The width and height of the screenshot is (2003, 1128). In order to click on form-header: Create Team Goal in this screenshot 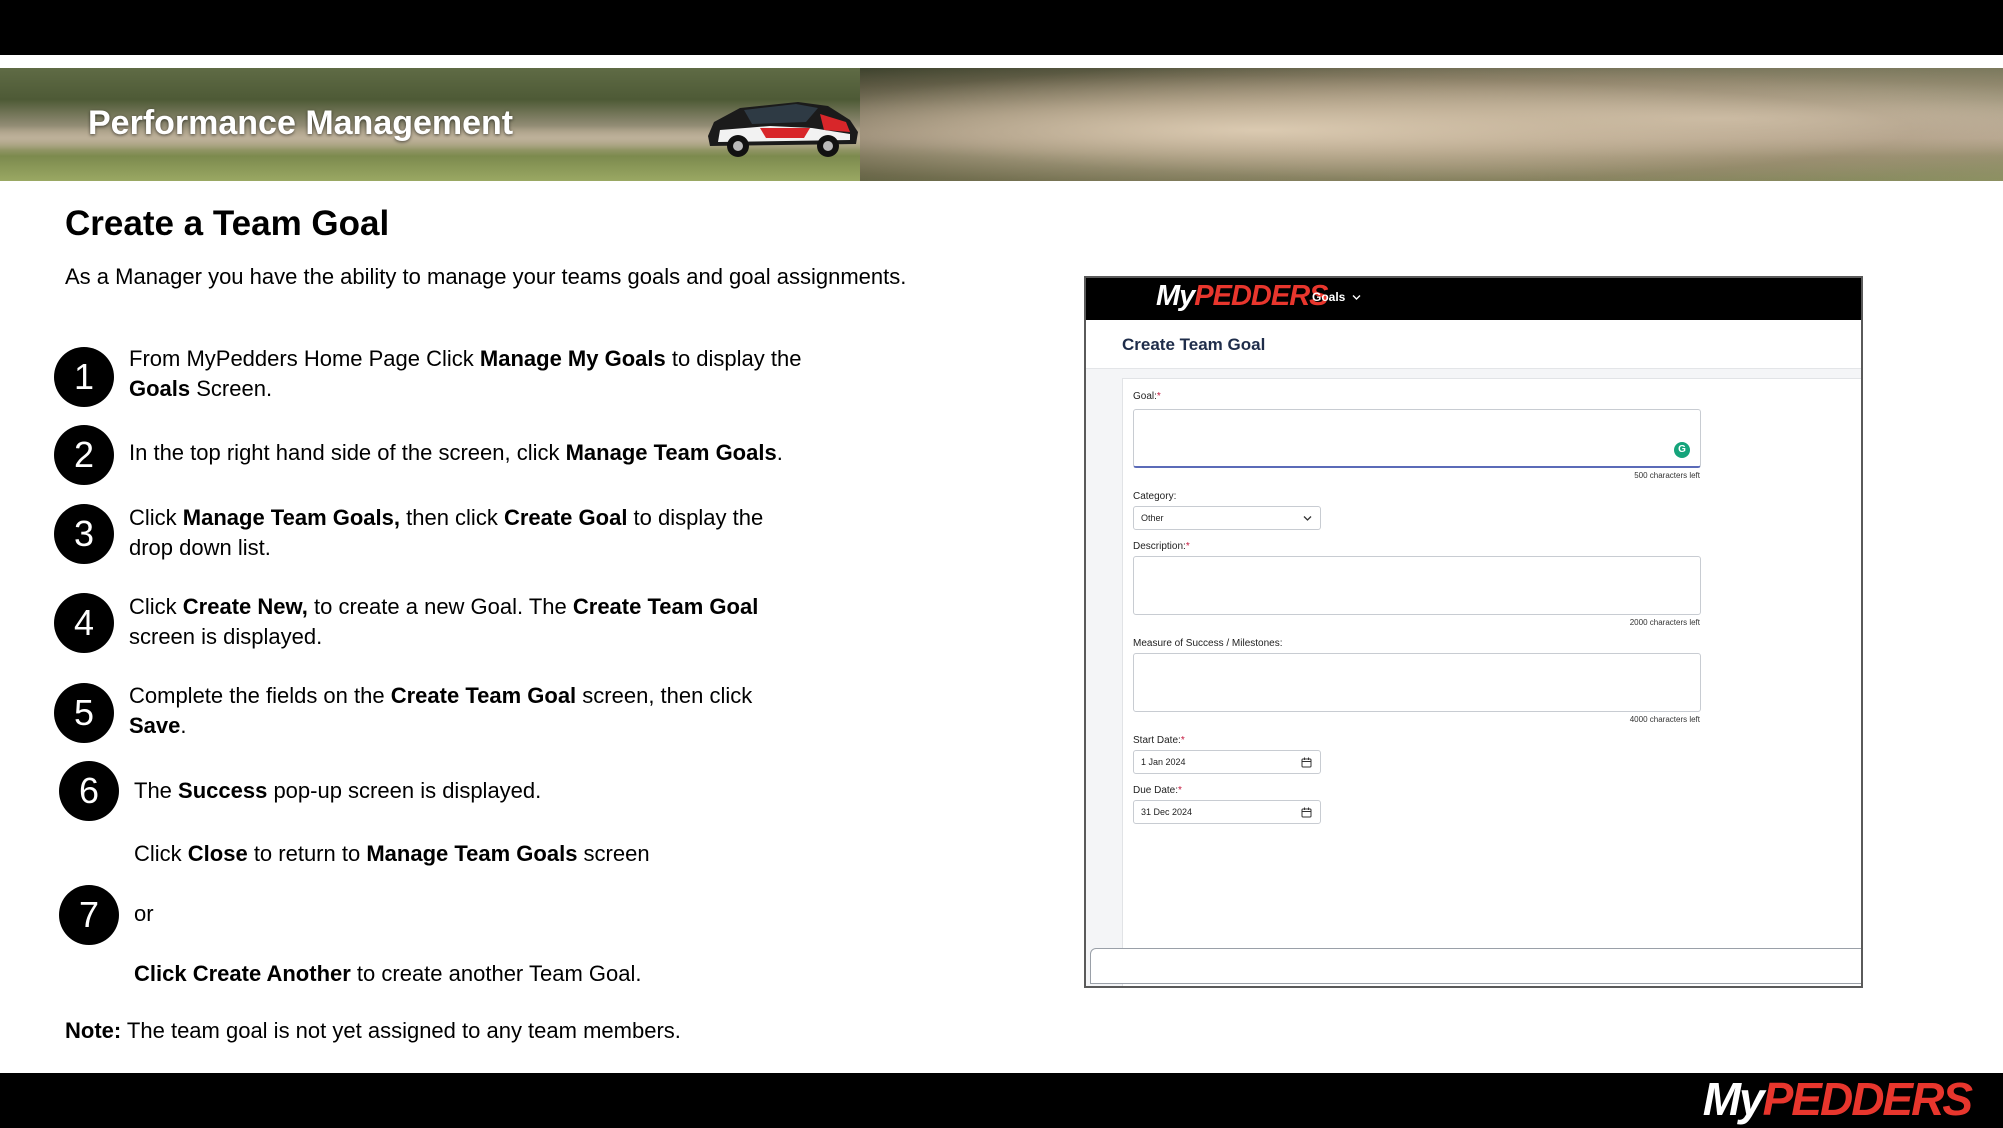, I will do `click(1473, 344)`.